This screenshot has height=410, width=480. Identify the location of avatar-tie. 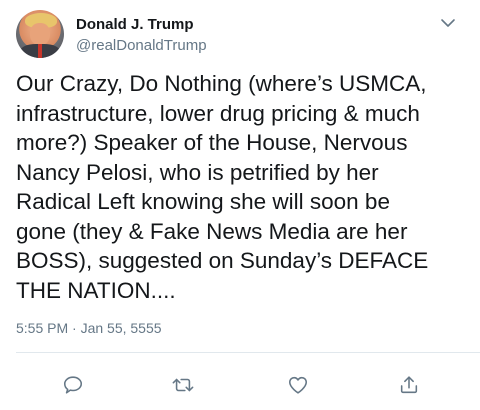
(40, 51).